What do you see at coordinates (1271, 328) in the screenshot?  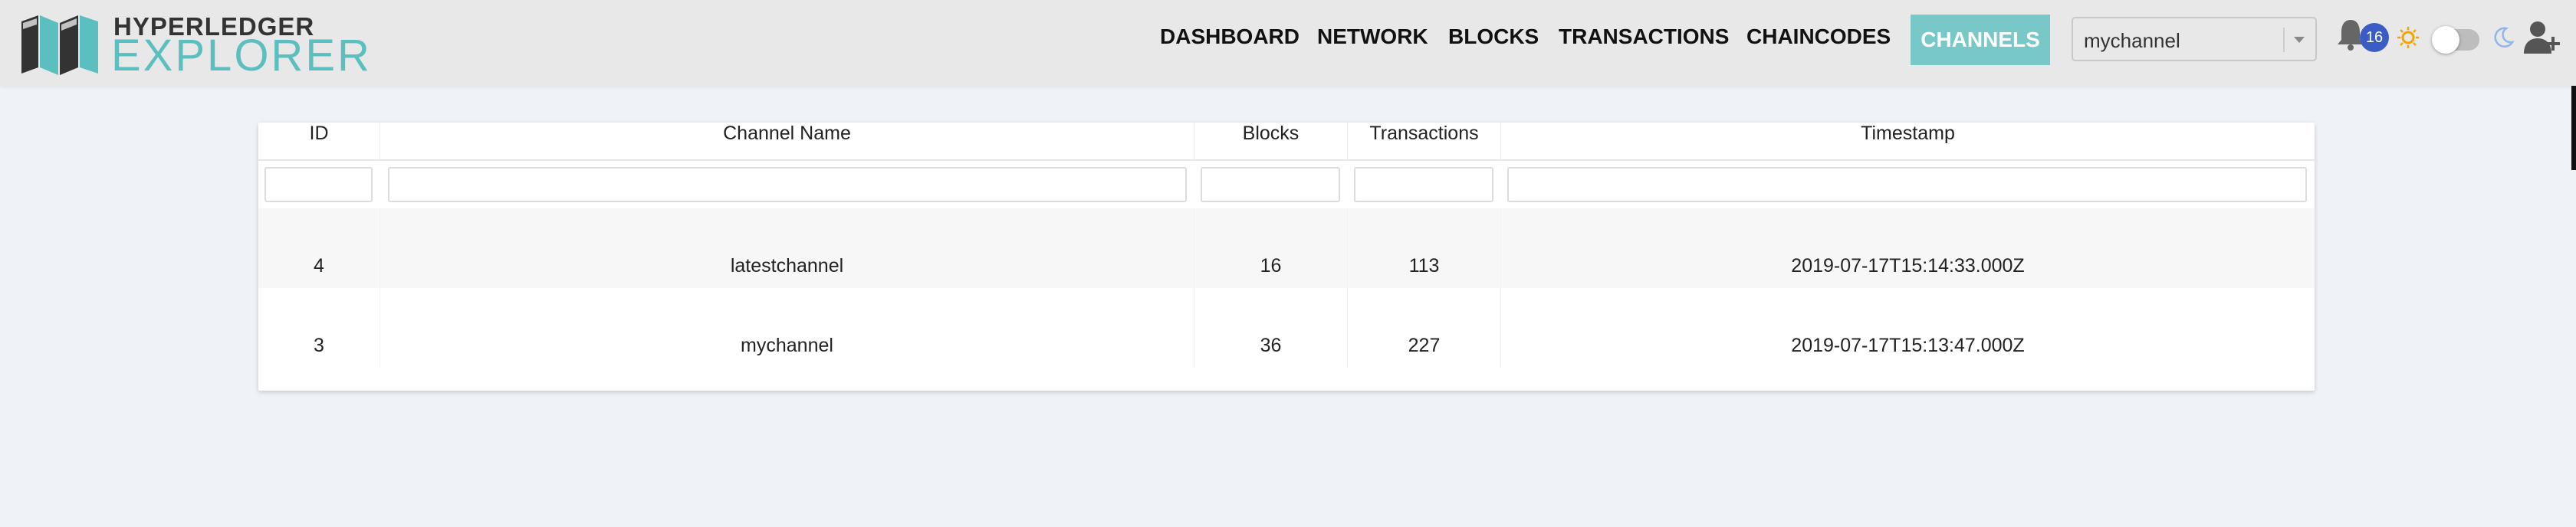 I see `cell-blocks: 36` at bounding box center [1271, 328].